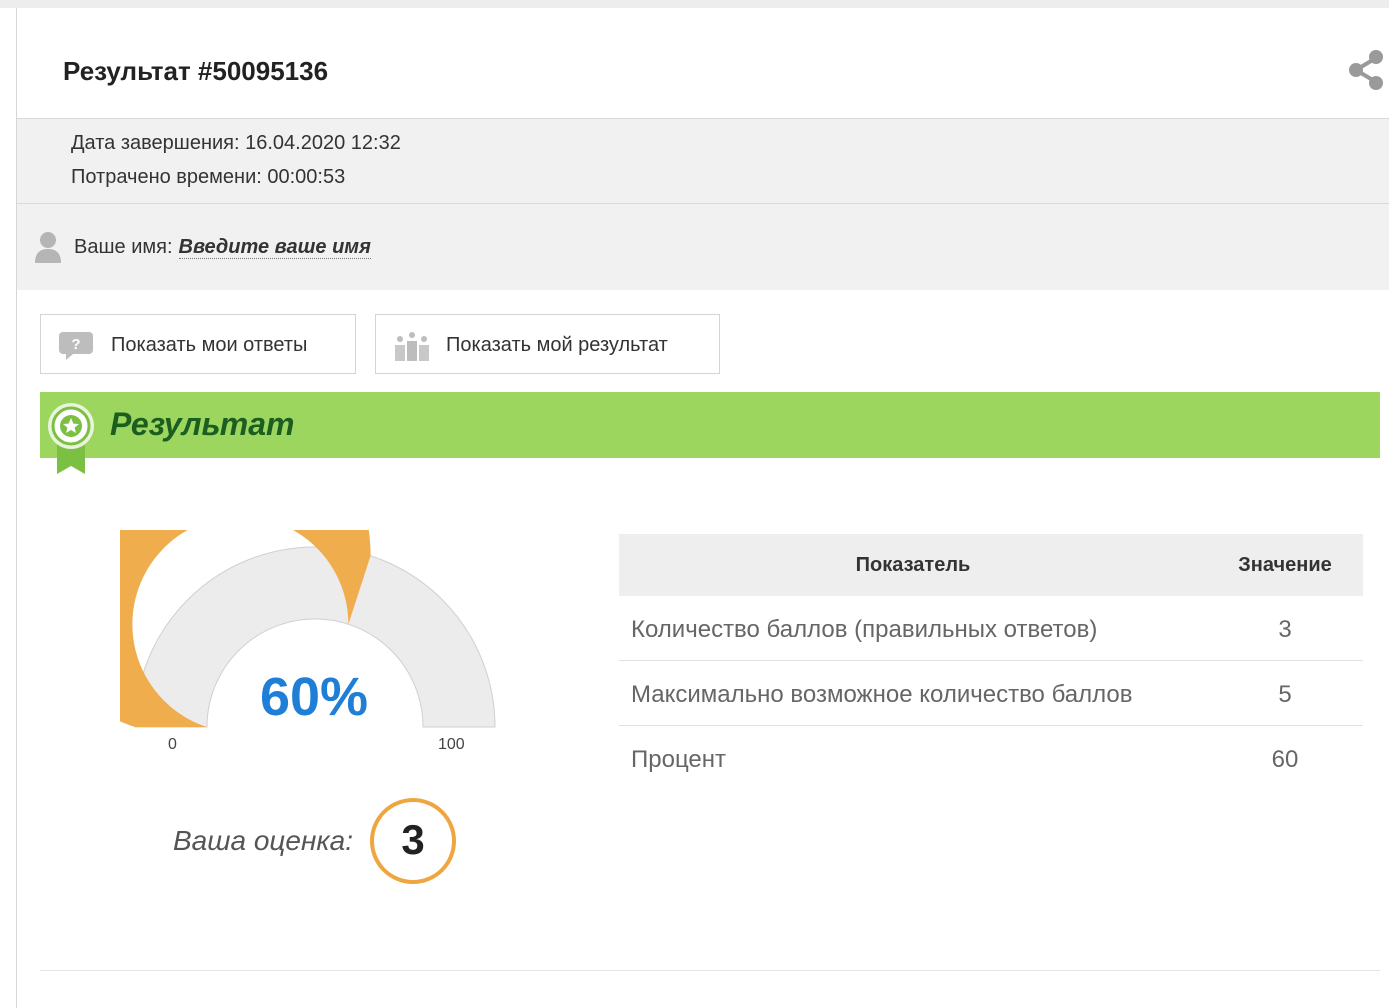  I want to click on show-result-button: Показать мой результат, so click(547, 344).